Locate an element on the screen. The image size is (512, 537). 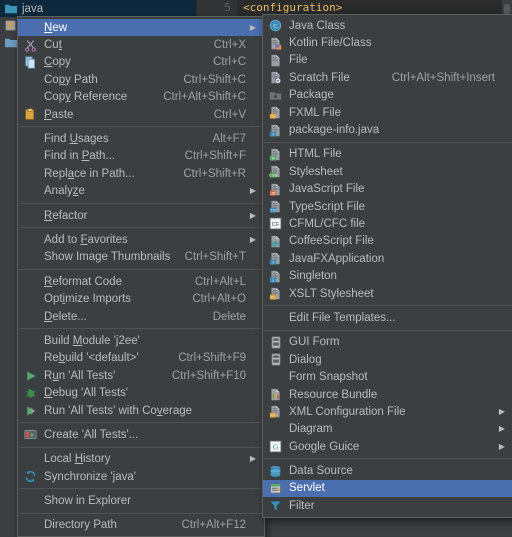
menu-item-label: Directory Path is located at coordinates (80, 525).